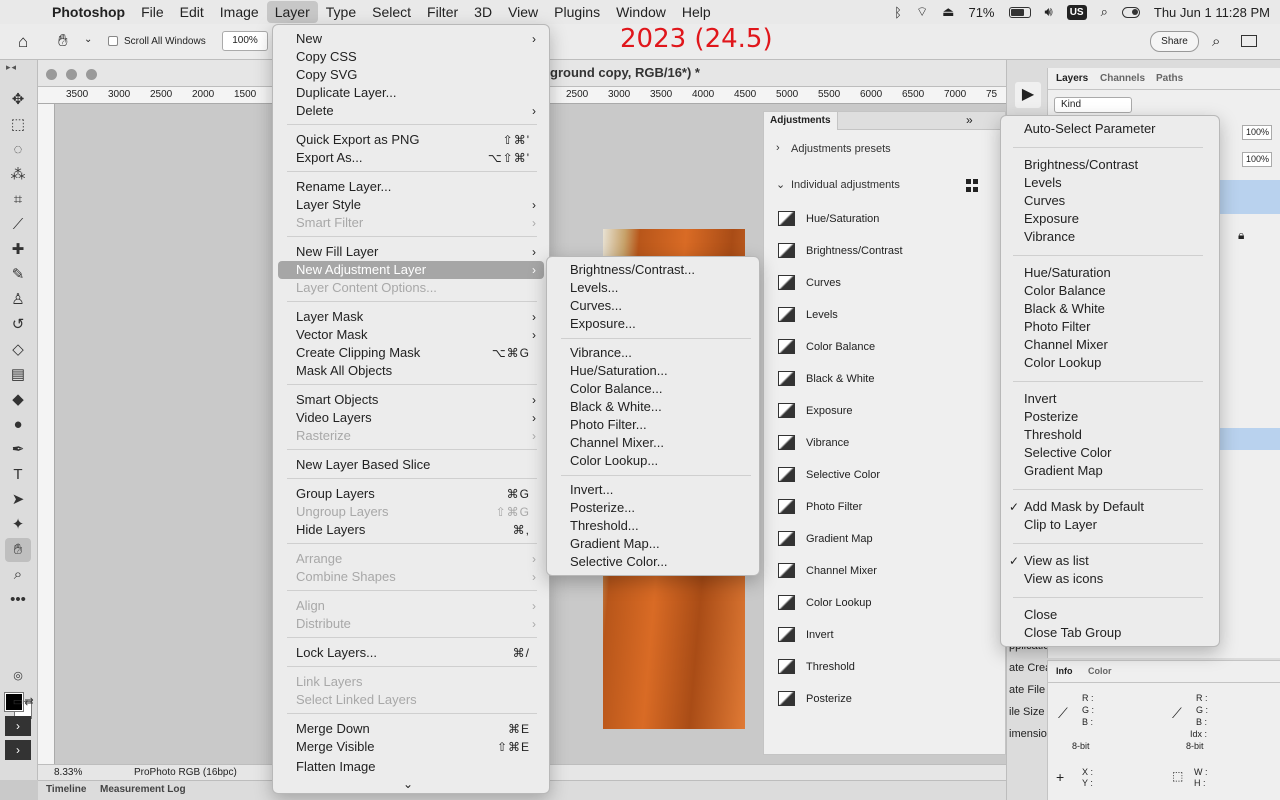 This screenshot has width=1280, height=800. Describe the element at coordinates (411, 530) in the screenshot. I see `menu-item-hide-layers: Hide Layers ⌘,` at that location.